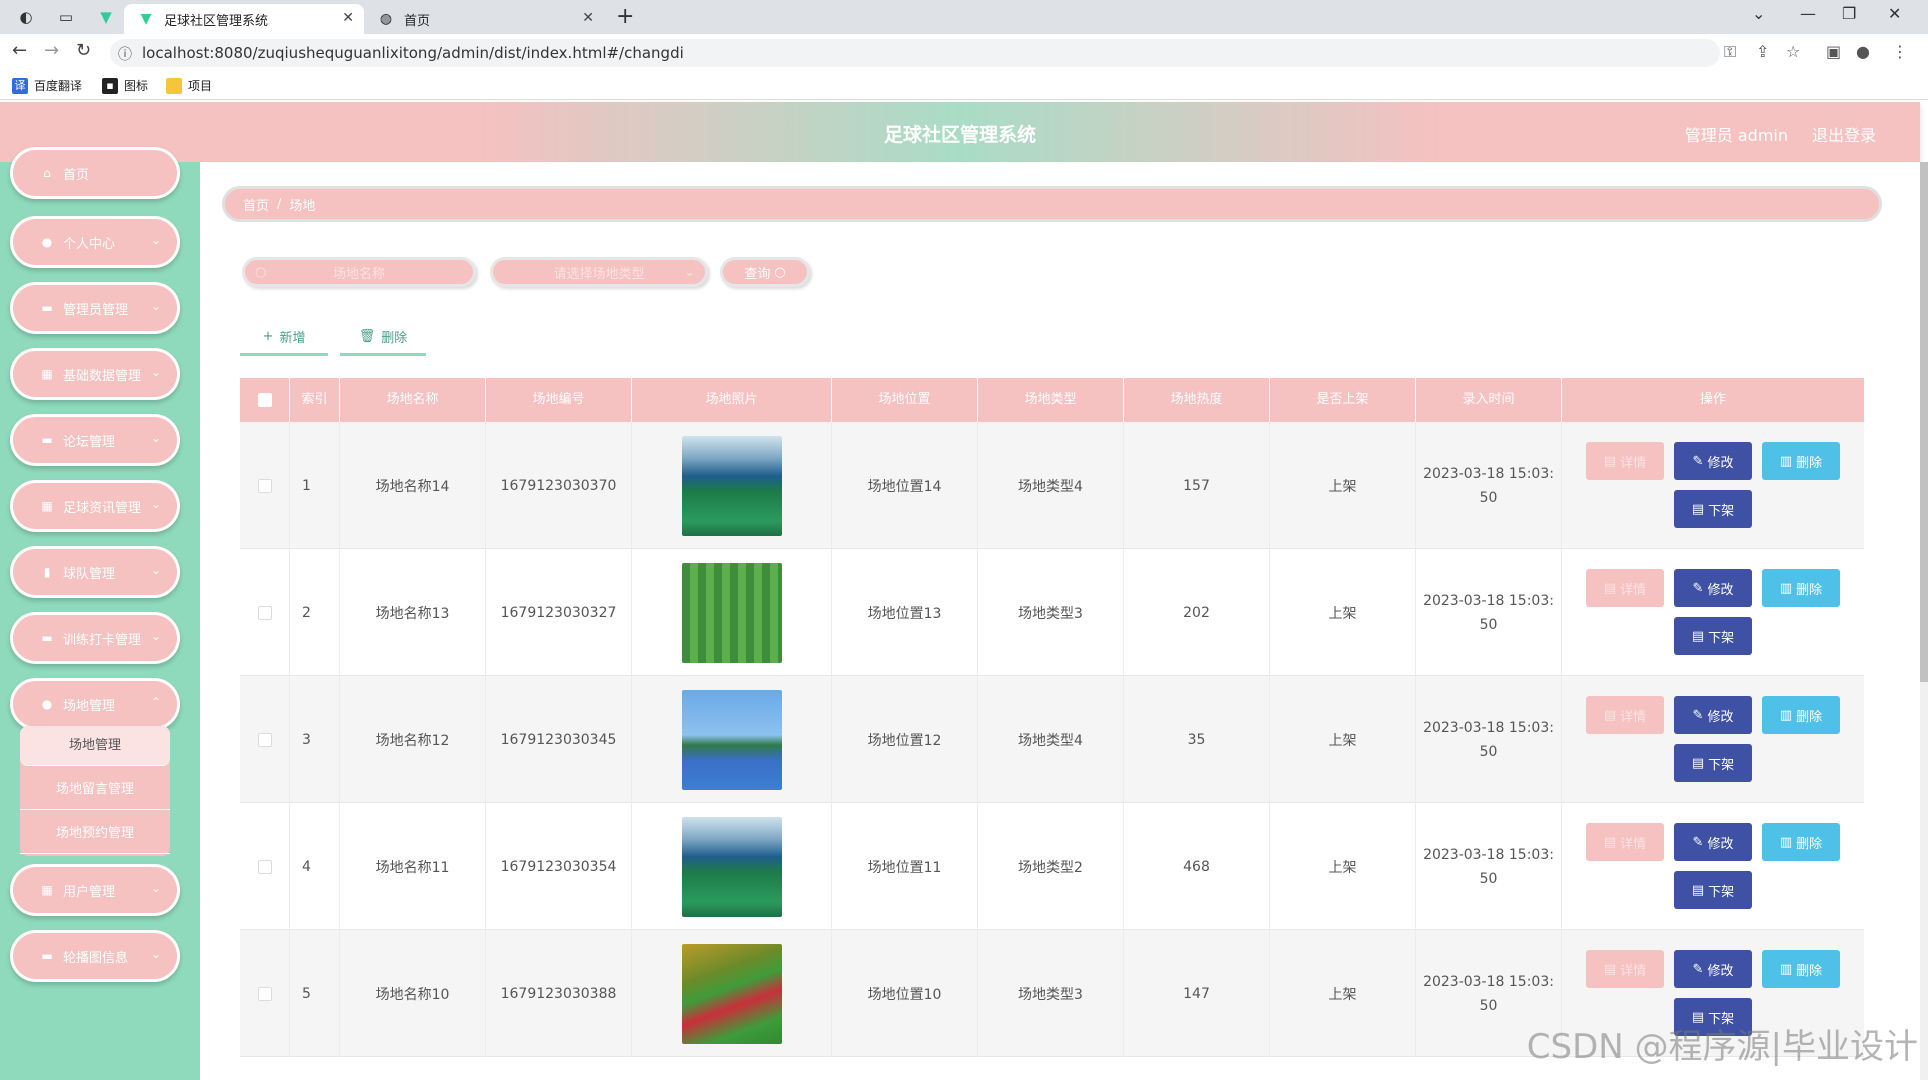  I want to click on submenu-venue-manage: 场地管理, so click(95, 746).